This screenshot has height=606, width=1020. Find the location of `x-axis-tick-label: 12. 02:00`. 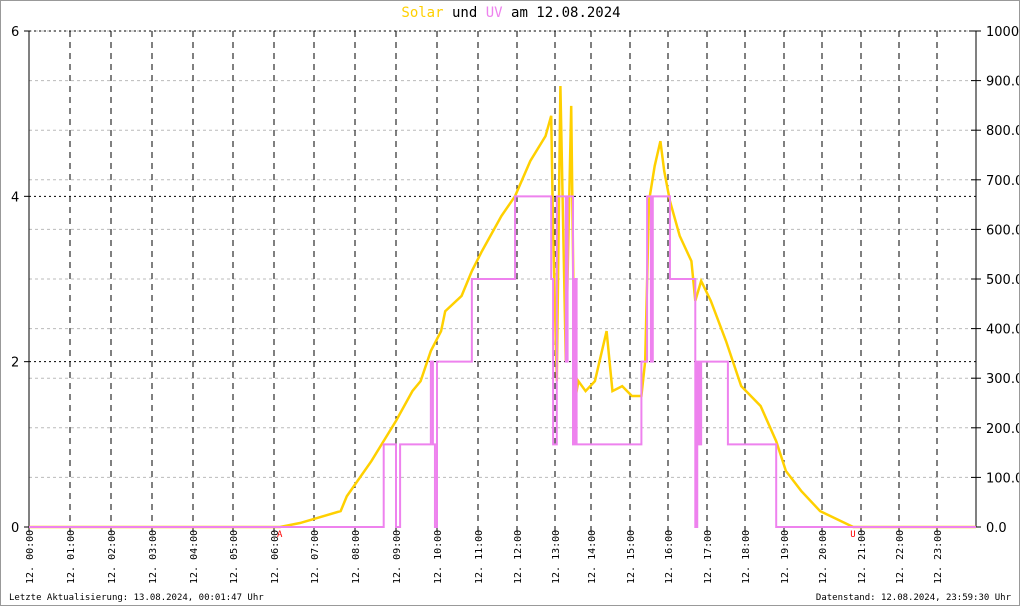

x-axis-tick-label: 12. 02:00 is located at coordinates (112, 557).